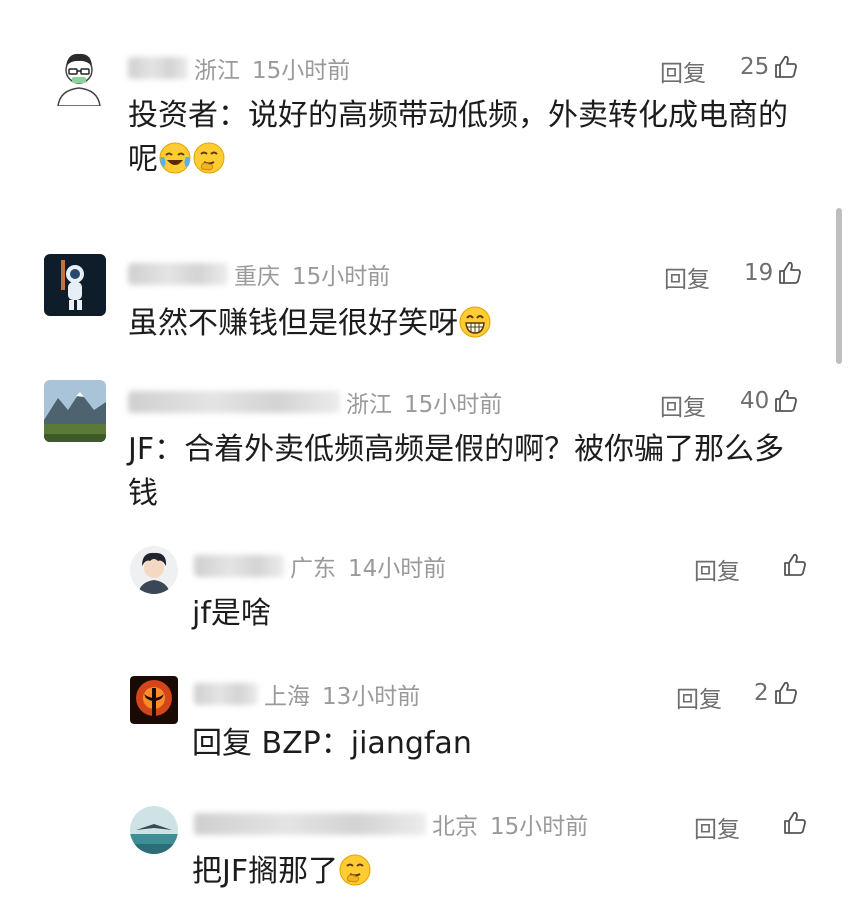  I want to click on timestamp: 13小时前, so click(371, 697).